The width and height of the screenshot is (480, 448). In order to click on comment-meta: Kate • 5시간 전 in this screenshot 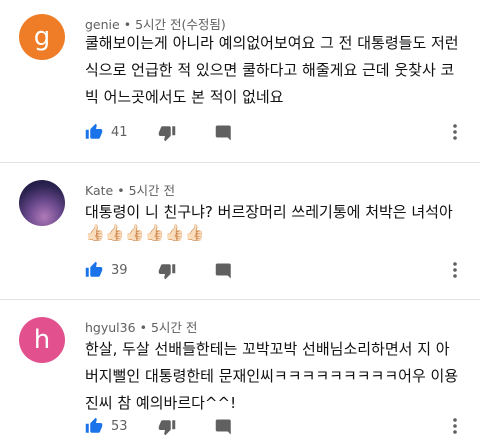, I will do `click(130, 189)`.